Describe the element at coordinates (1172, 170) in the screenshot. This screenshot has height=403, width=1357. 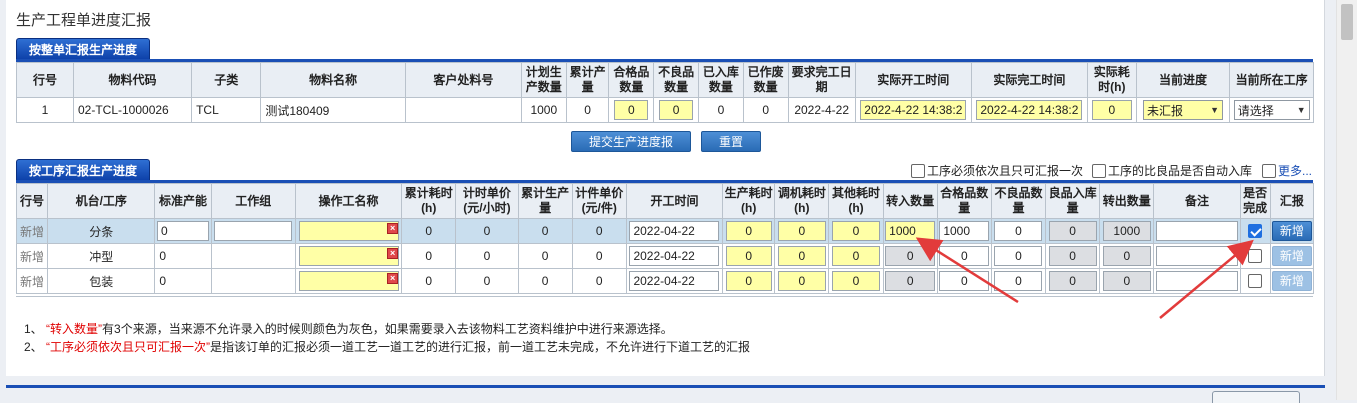
I see `auto-stock-option: 工序的比良品是否自动入库` at that location.